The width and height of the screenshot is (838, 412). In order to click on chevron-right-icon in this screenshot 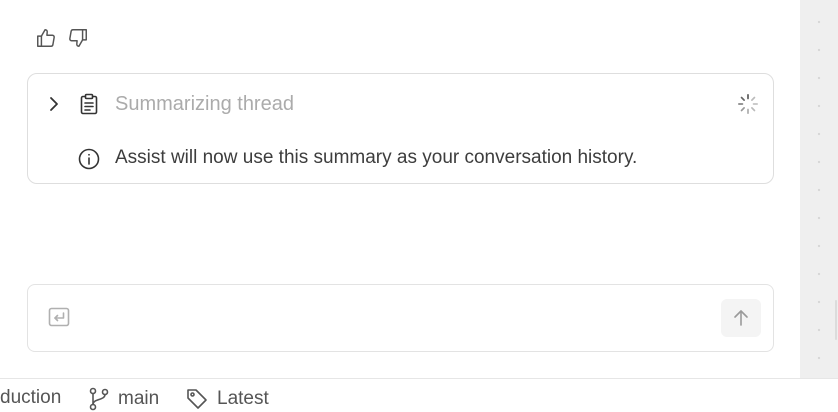, I will do `click(54, 104)`.